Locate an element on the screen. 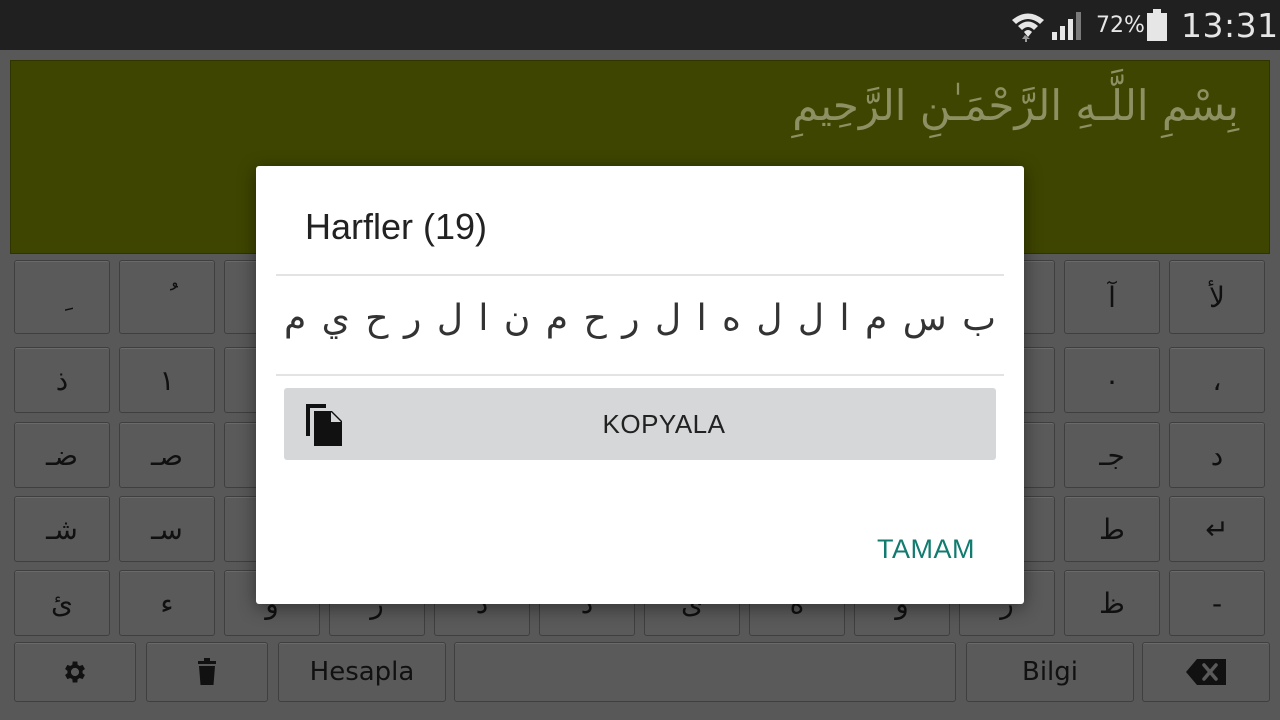  battery-icon is located at coordinates (1157, 25).